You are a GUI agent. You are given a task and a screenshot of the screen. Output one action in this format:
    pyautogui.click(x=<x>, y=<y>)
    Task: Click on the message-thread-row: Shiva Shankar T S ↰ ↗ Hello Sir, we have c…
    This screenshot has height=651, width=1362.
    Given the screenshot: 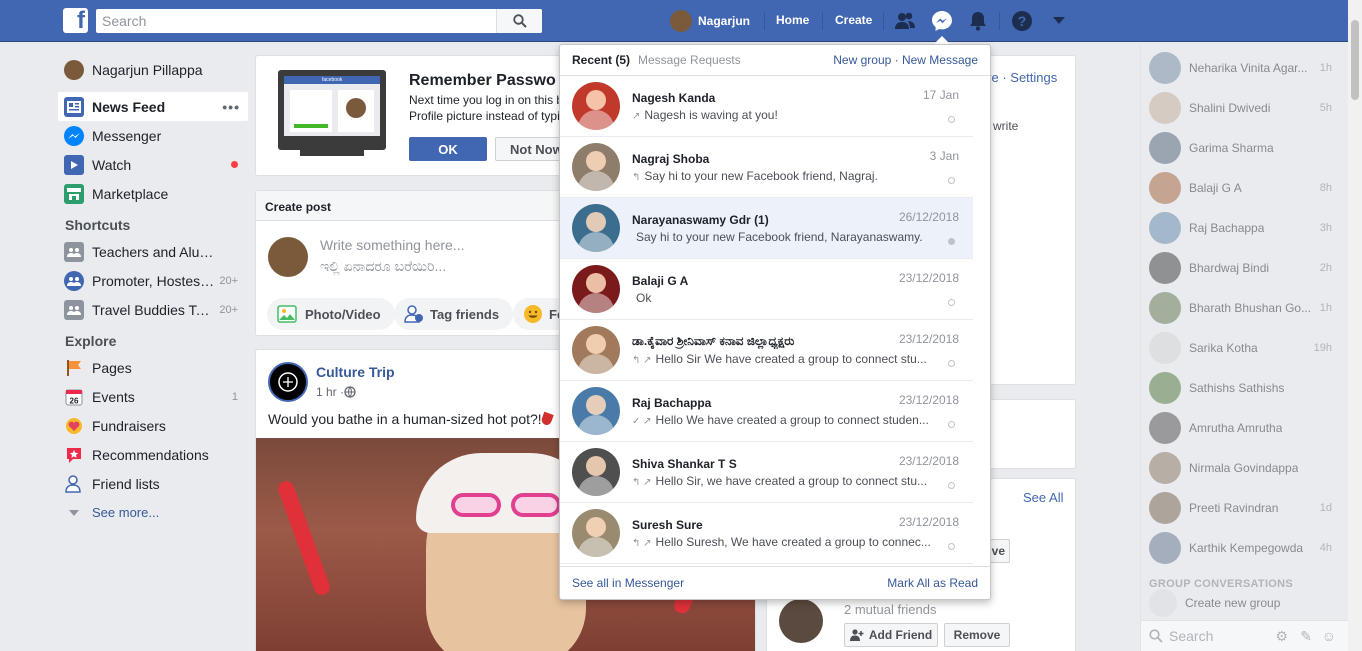 What is the action you would take?
    pyautogui.click(x=766, y=472)
    